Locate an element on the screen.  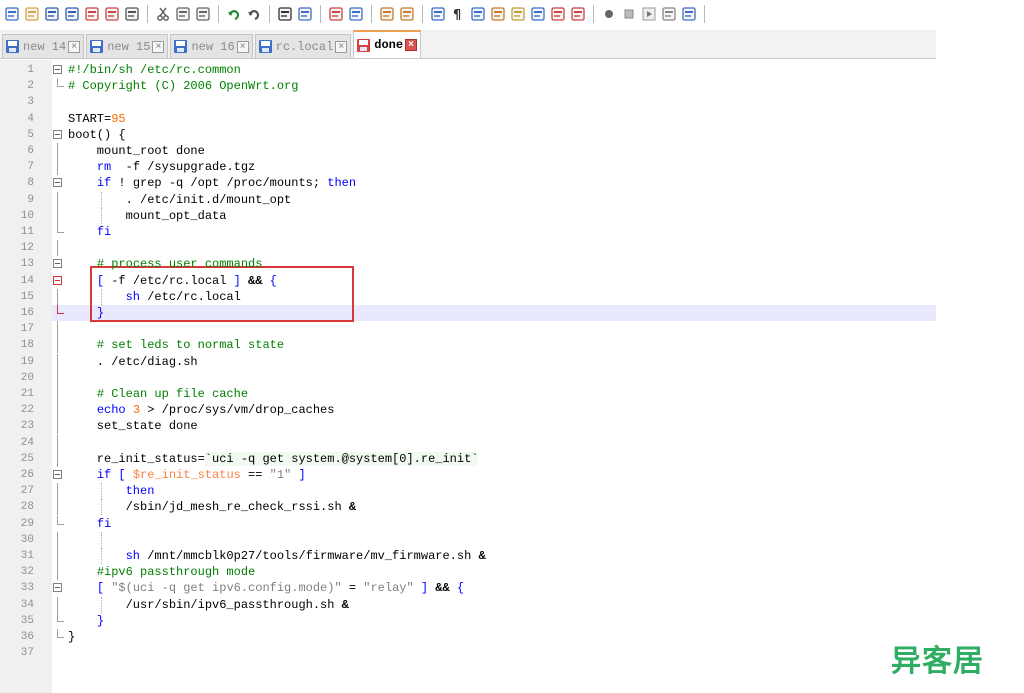
function-list-icon is located at coordinates (538, 14).